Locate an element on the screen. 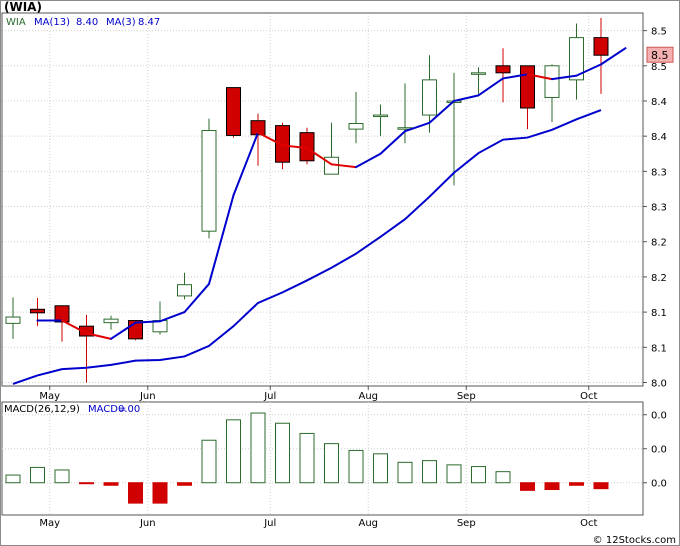 The width and height of the screenshot is (680, 546). price-y-tick-label-2: 8.1 is located at coordinates (659, 313).